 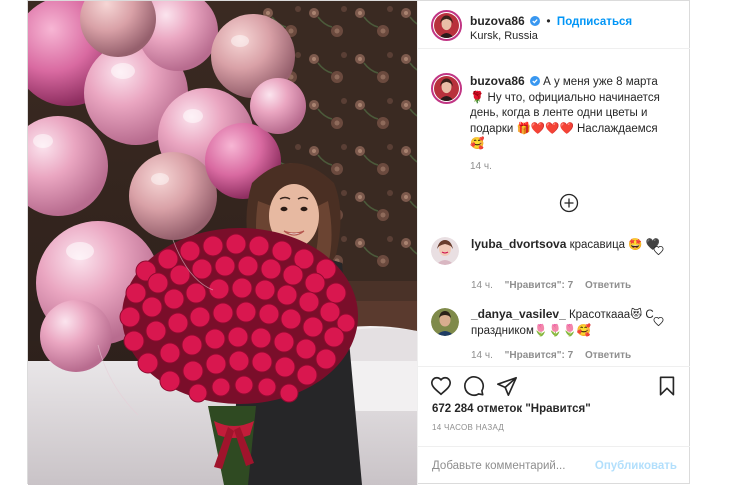 I want to click on author-avatar, so click(x=446, y=25).